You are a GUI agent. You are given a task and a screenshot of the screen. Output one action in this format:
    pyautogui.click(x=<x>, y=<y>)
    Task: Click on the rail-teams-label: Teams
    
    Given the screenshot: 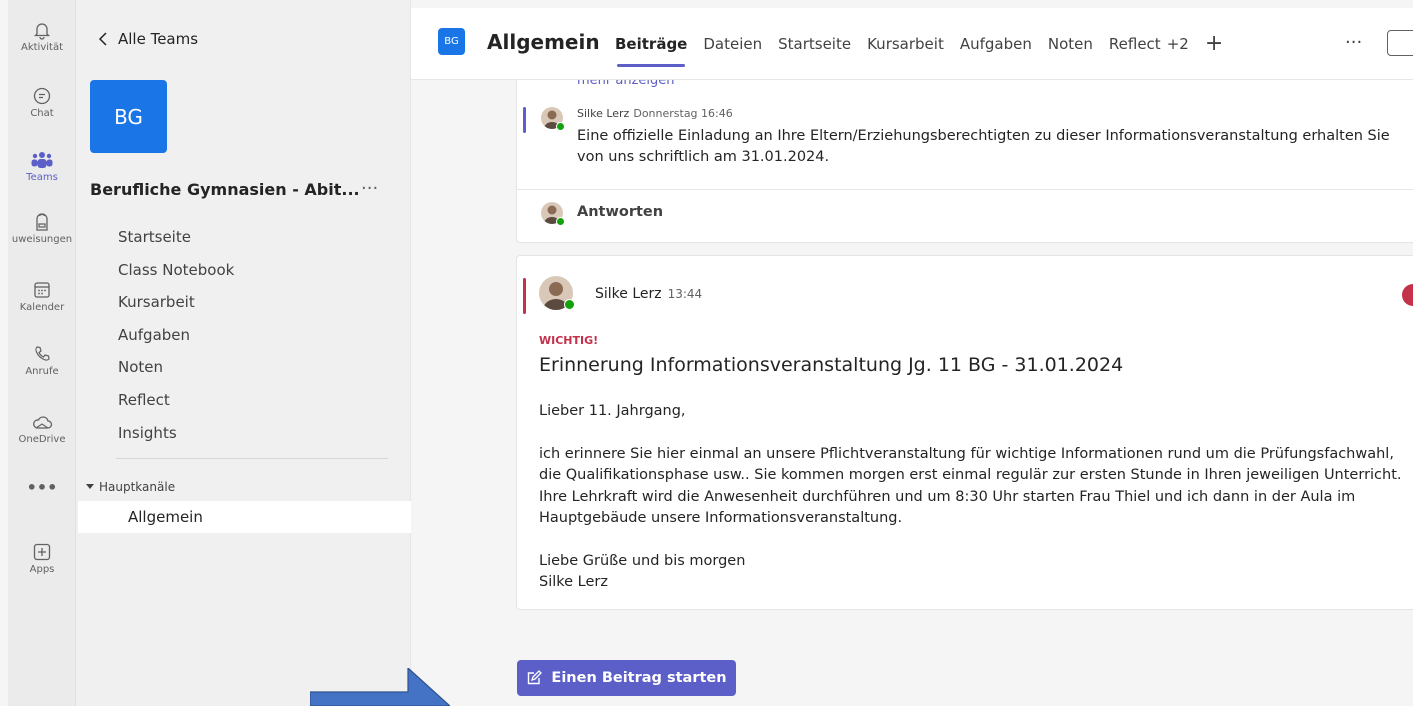 What is the action you would take?
    pyautogui.click(x=42, y=177)
    